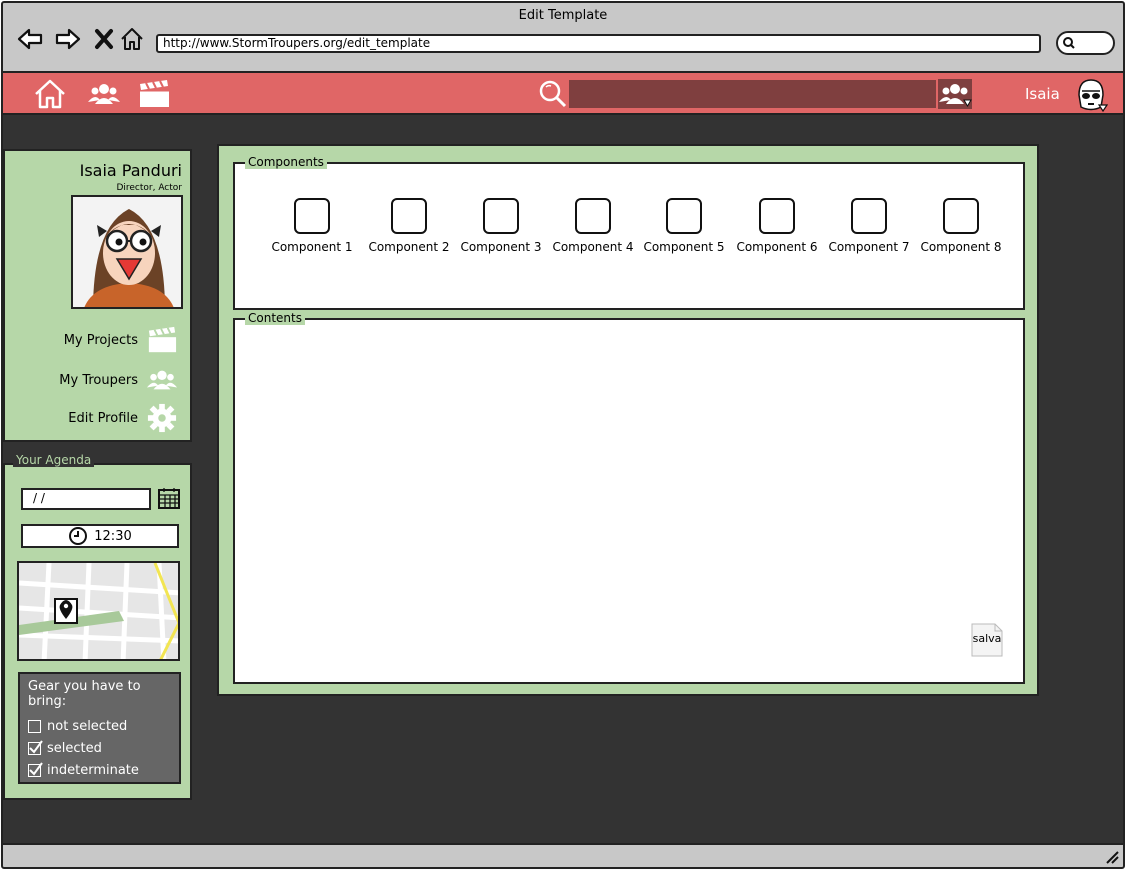  Describe the element at coordinates (1111, 856) in the screenshot. I see `resize-handle-icon` at that location.